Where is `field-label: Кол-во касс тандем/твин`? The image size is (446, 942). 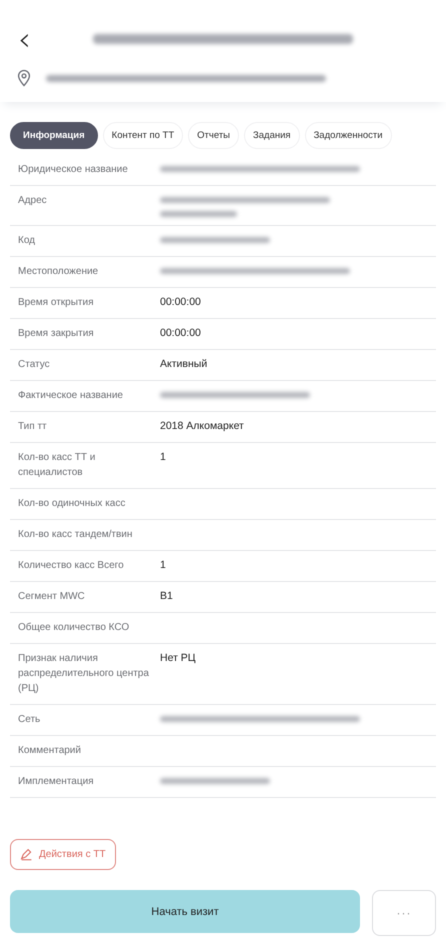
field-label: Кол-во касс тандем/твин is located at coordinates (76, 535).